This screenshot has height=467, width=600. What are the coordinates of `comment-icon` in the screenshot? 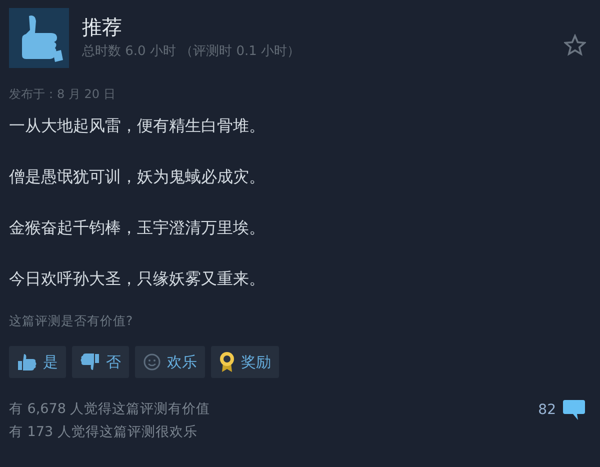 It's located at (574, 410).